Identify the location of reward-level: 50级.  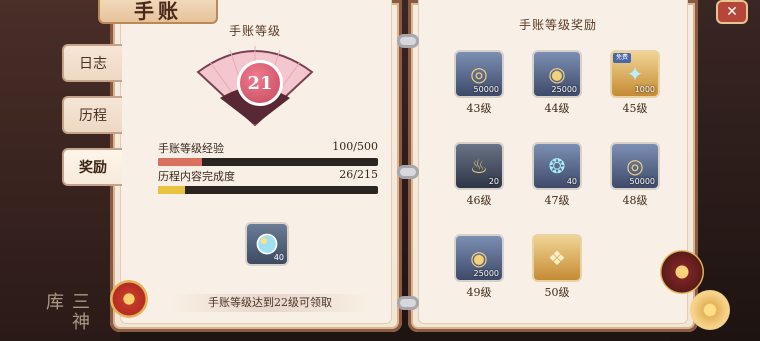
(557, 292).